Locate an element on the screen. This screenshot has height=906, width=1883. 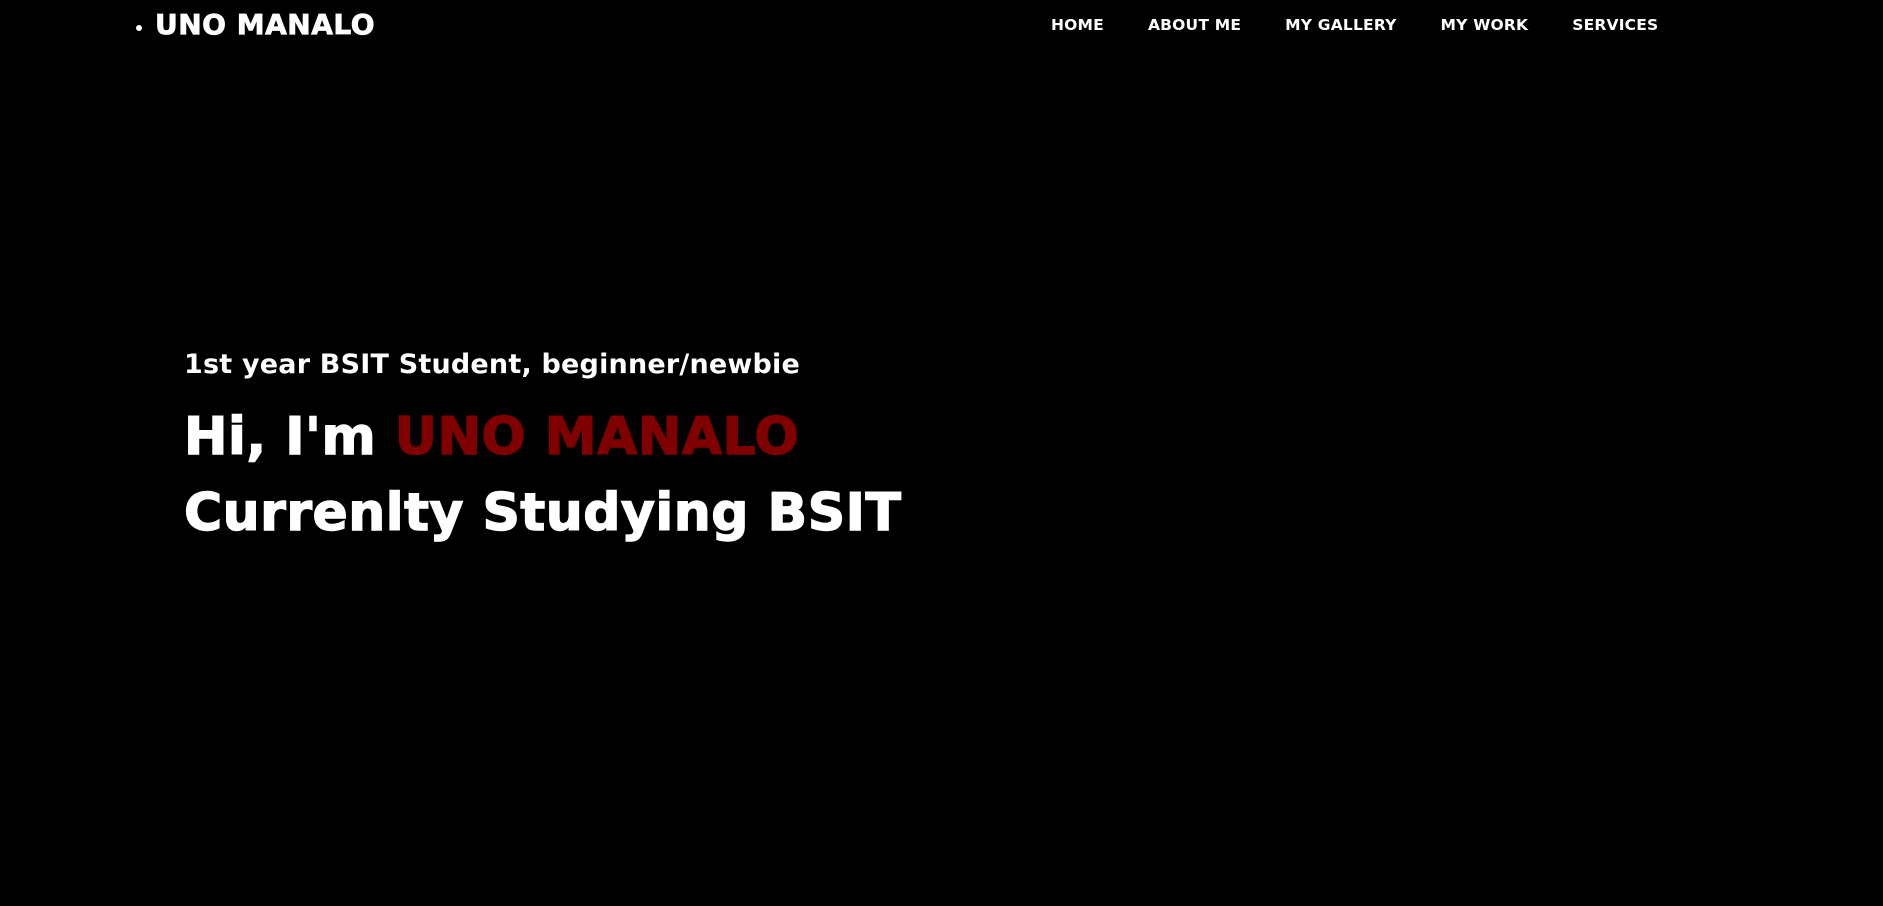
nav-link-services: SERVICES is located at coordinates (1615, 25).